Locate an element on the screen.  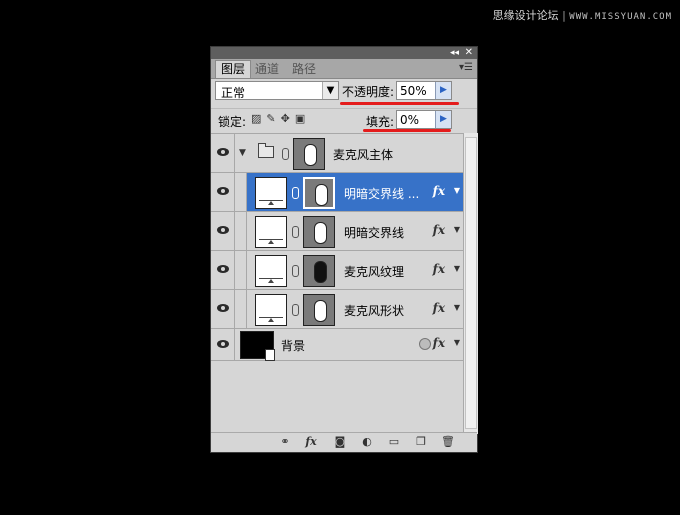
watermark-text: 思缘设计论坛 is located at coordinates (525, 15).